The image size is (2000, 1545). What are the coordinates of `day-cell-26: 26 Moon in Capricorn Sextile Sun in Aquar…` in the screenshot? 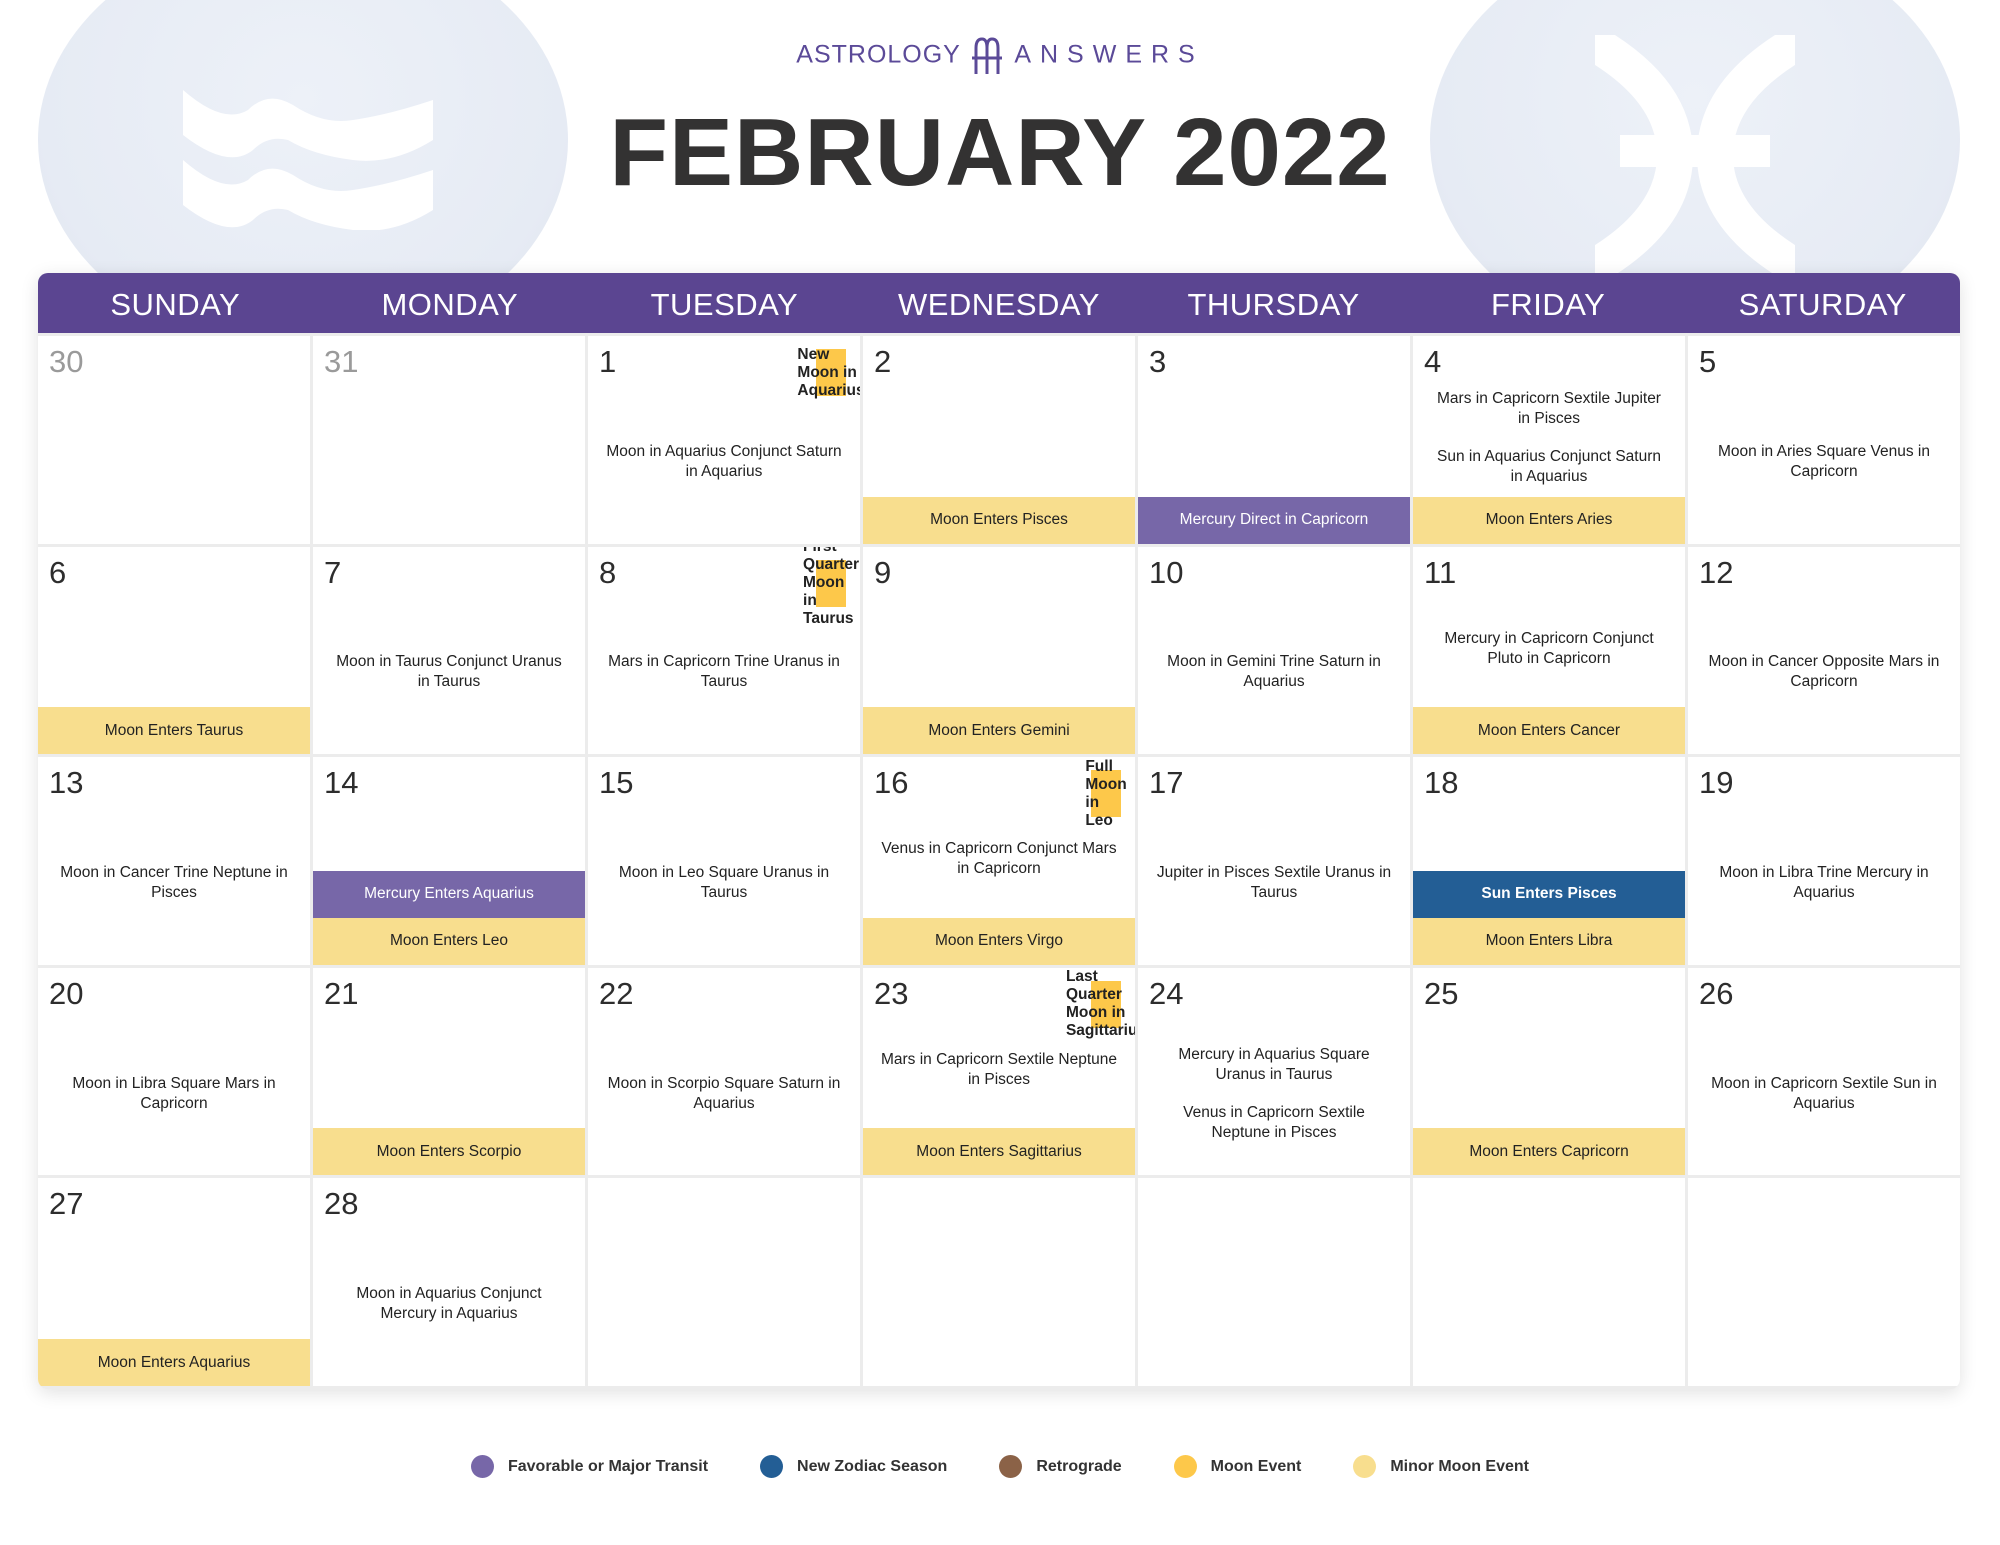 It's located at (1824, 1071).